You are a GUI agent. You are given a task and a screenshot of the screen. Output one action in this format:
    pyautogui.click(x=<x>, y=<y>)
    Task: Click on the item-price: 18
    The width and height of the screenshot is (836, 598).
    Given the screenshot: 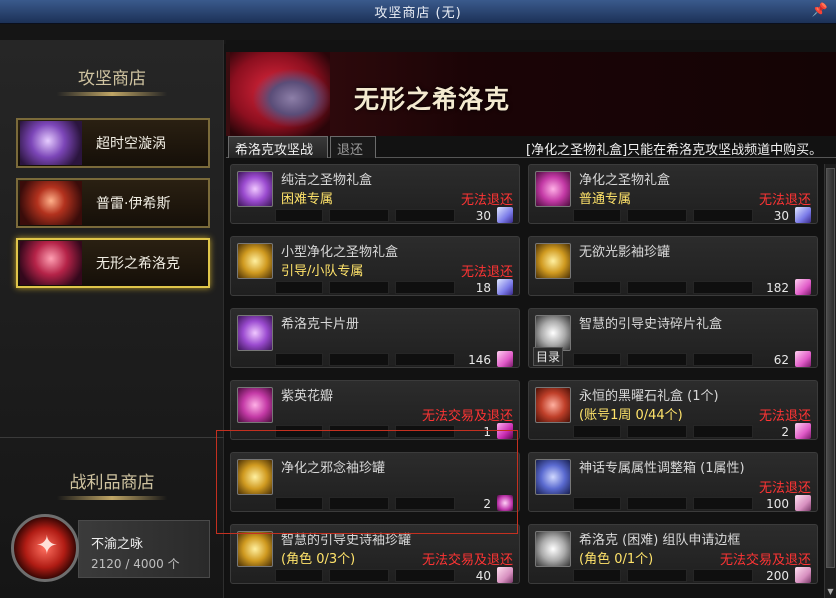 What is the action you would take?
    pyautogui.click(x=483, y=288)
    